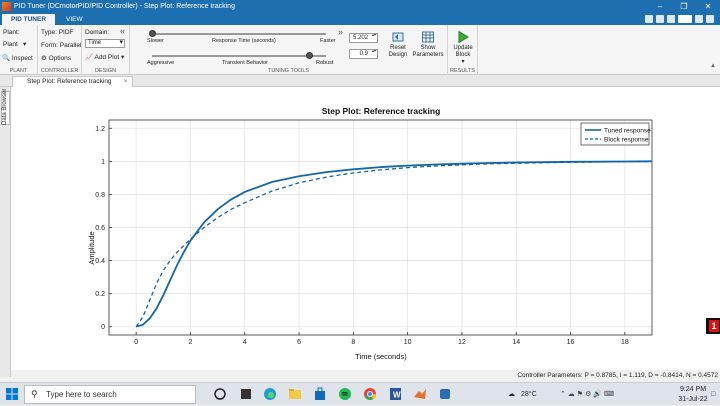  Describe the element at coordinates (161, 63) in the screenshot. I see `aggressive-label: Aggressive` at that location.